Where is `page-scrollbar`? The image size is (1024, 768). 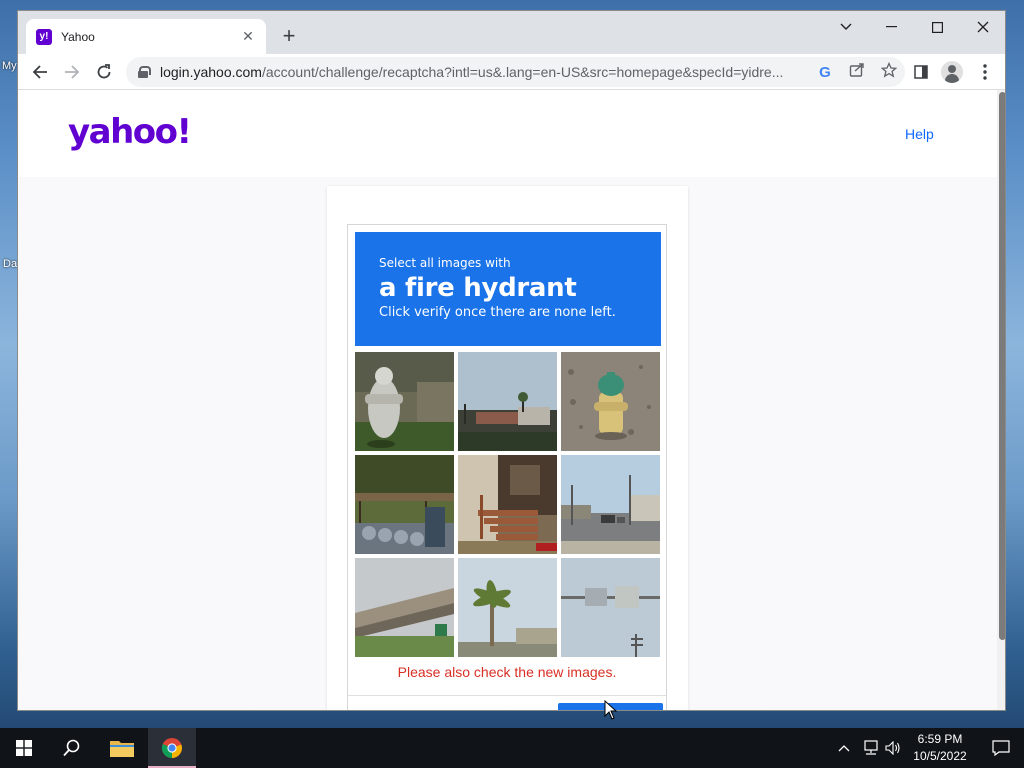
page-scrollbar is located at coordinates (1001, 400).